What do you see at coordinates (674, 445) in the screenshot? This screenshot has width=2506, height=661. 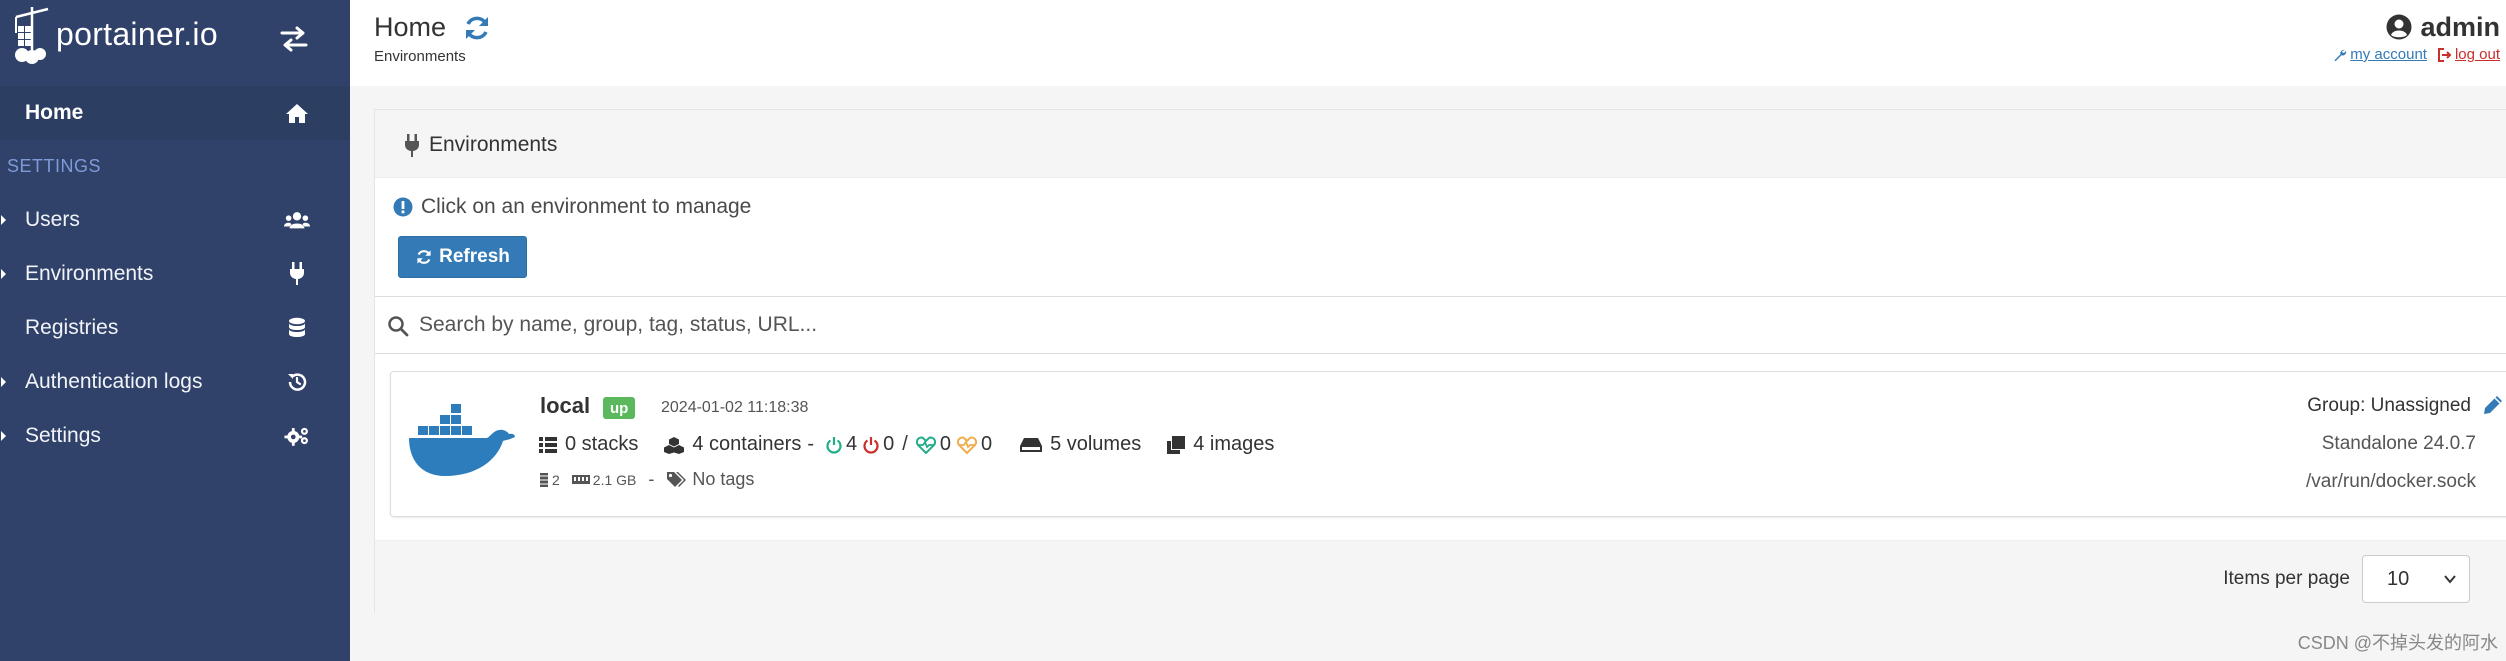 I see `cubes-icon` at bounding box center [674, 445].